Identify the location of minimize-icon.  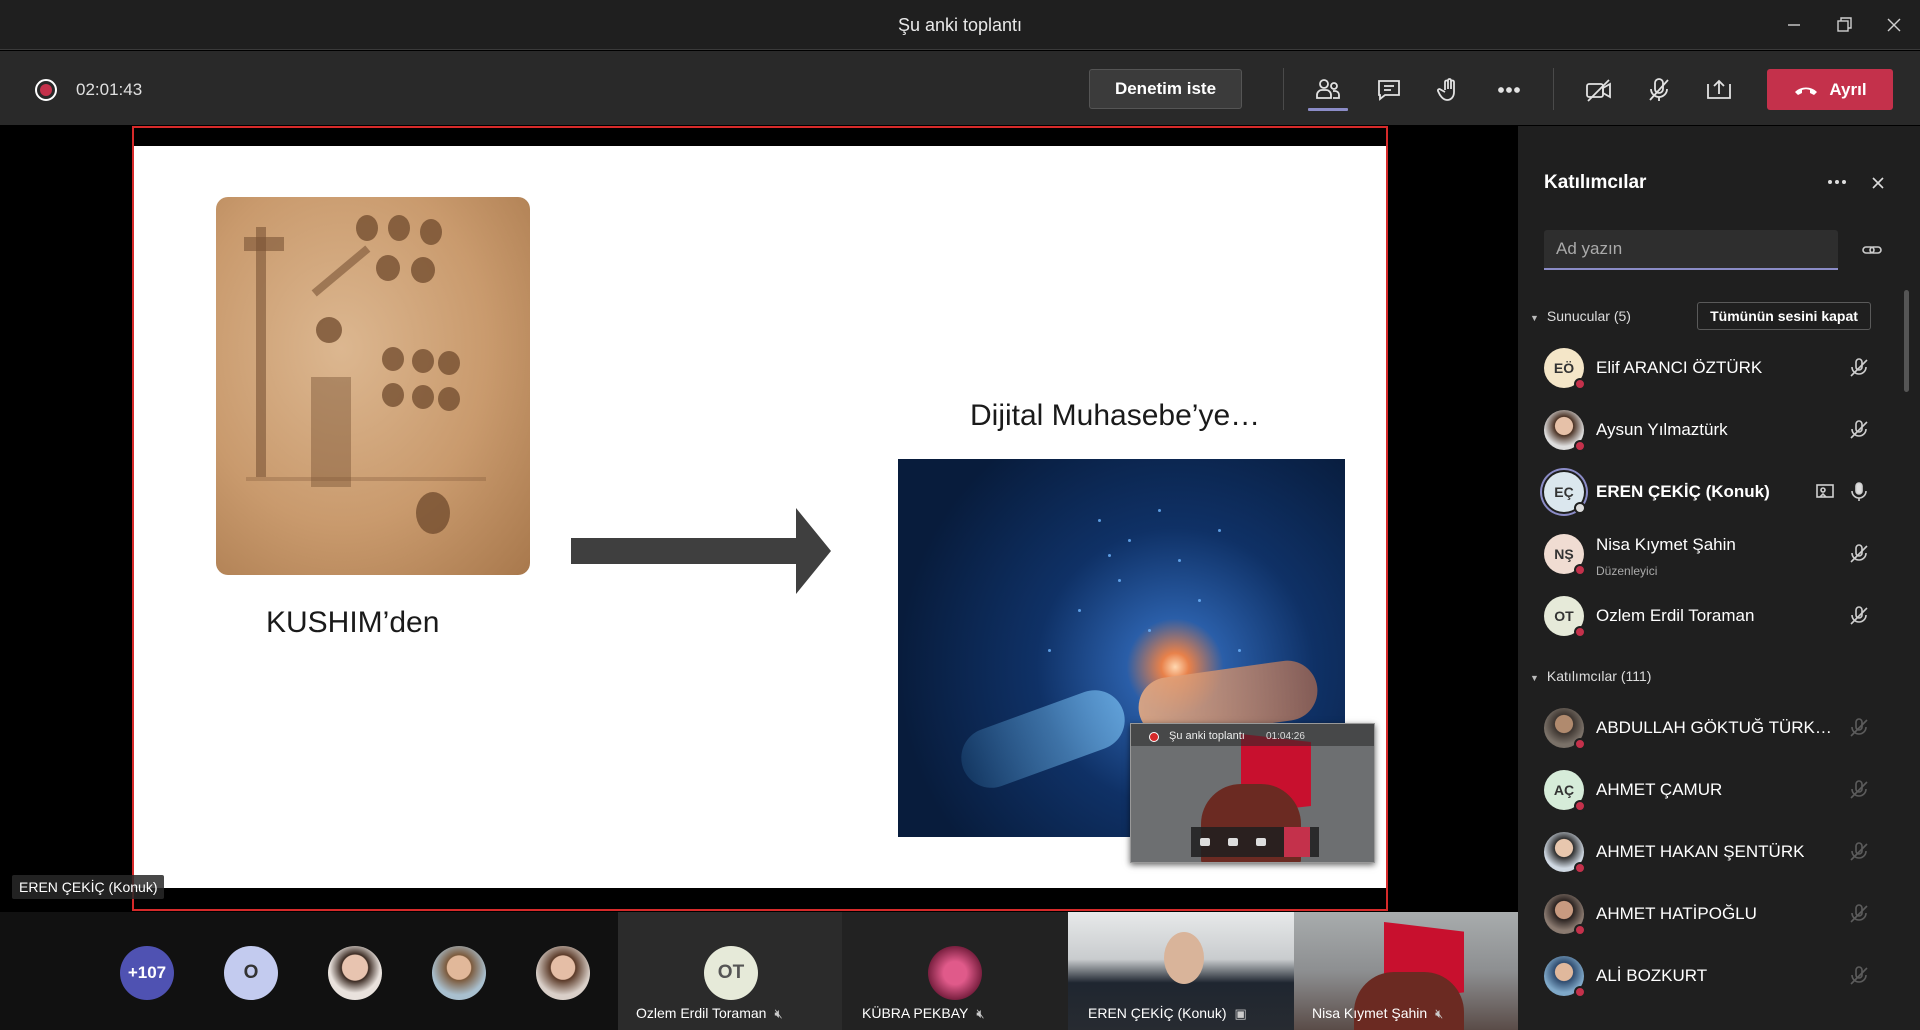
(1794, 25).